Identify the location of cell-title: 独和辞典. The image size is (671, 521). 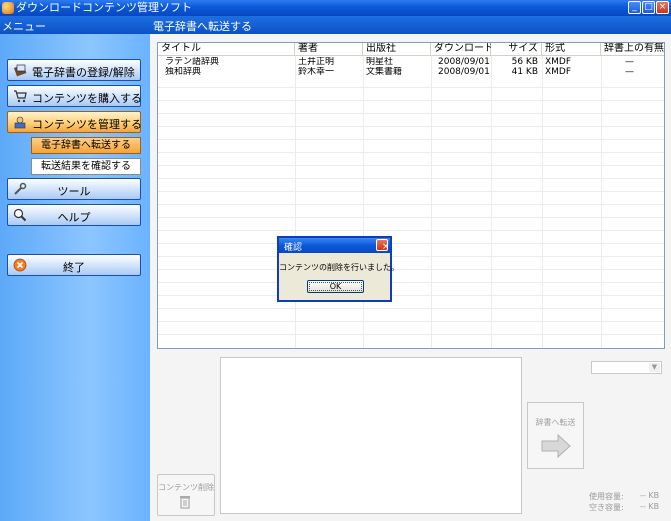
(183, 72).